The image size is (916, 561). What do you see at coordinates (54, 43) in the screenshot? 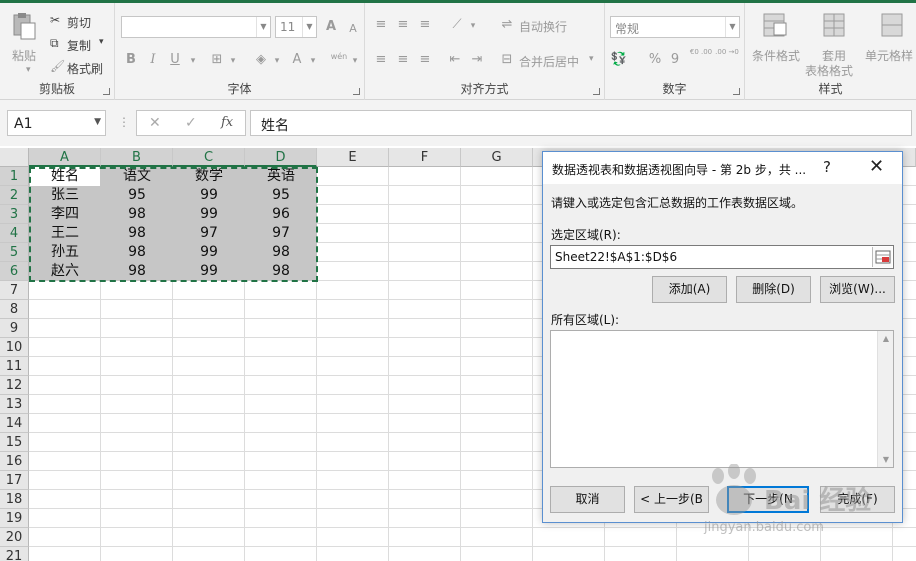
I see `copy-icon: ⧉` at bounding box center [54, 43].